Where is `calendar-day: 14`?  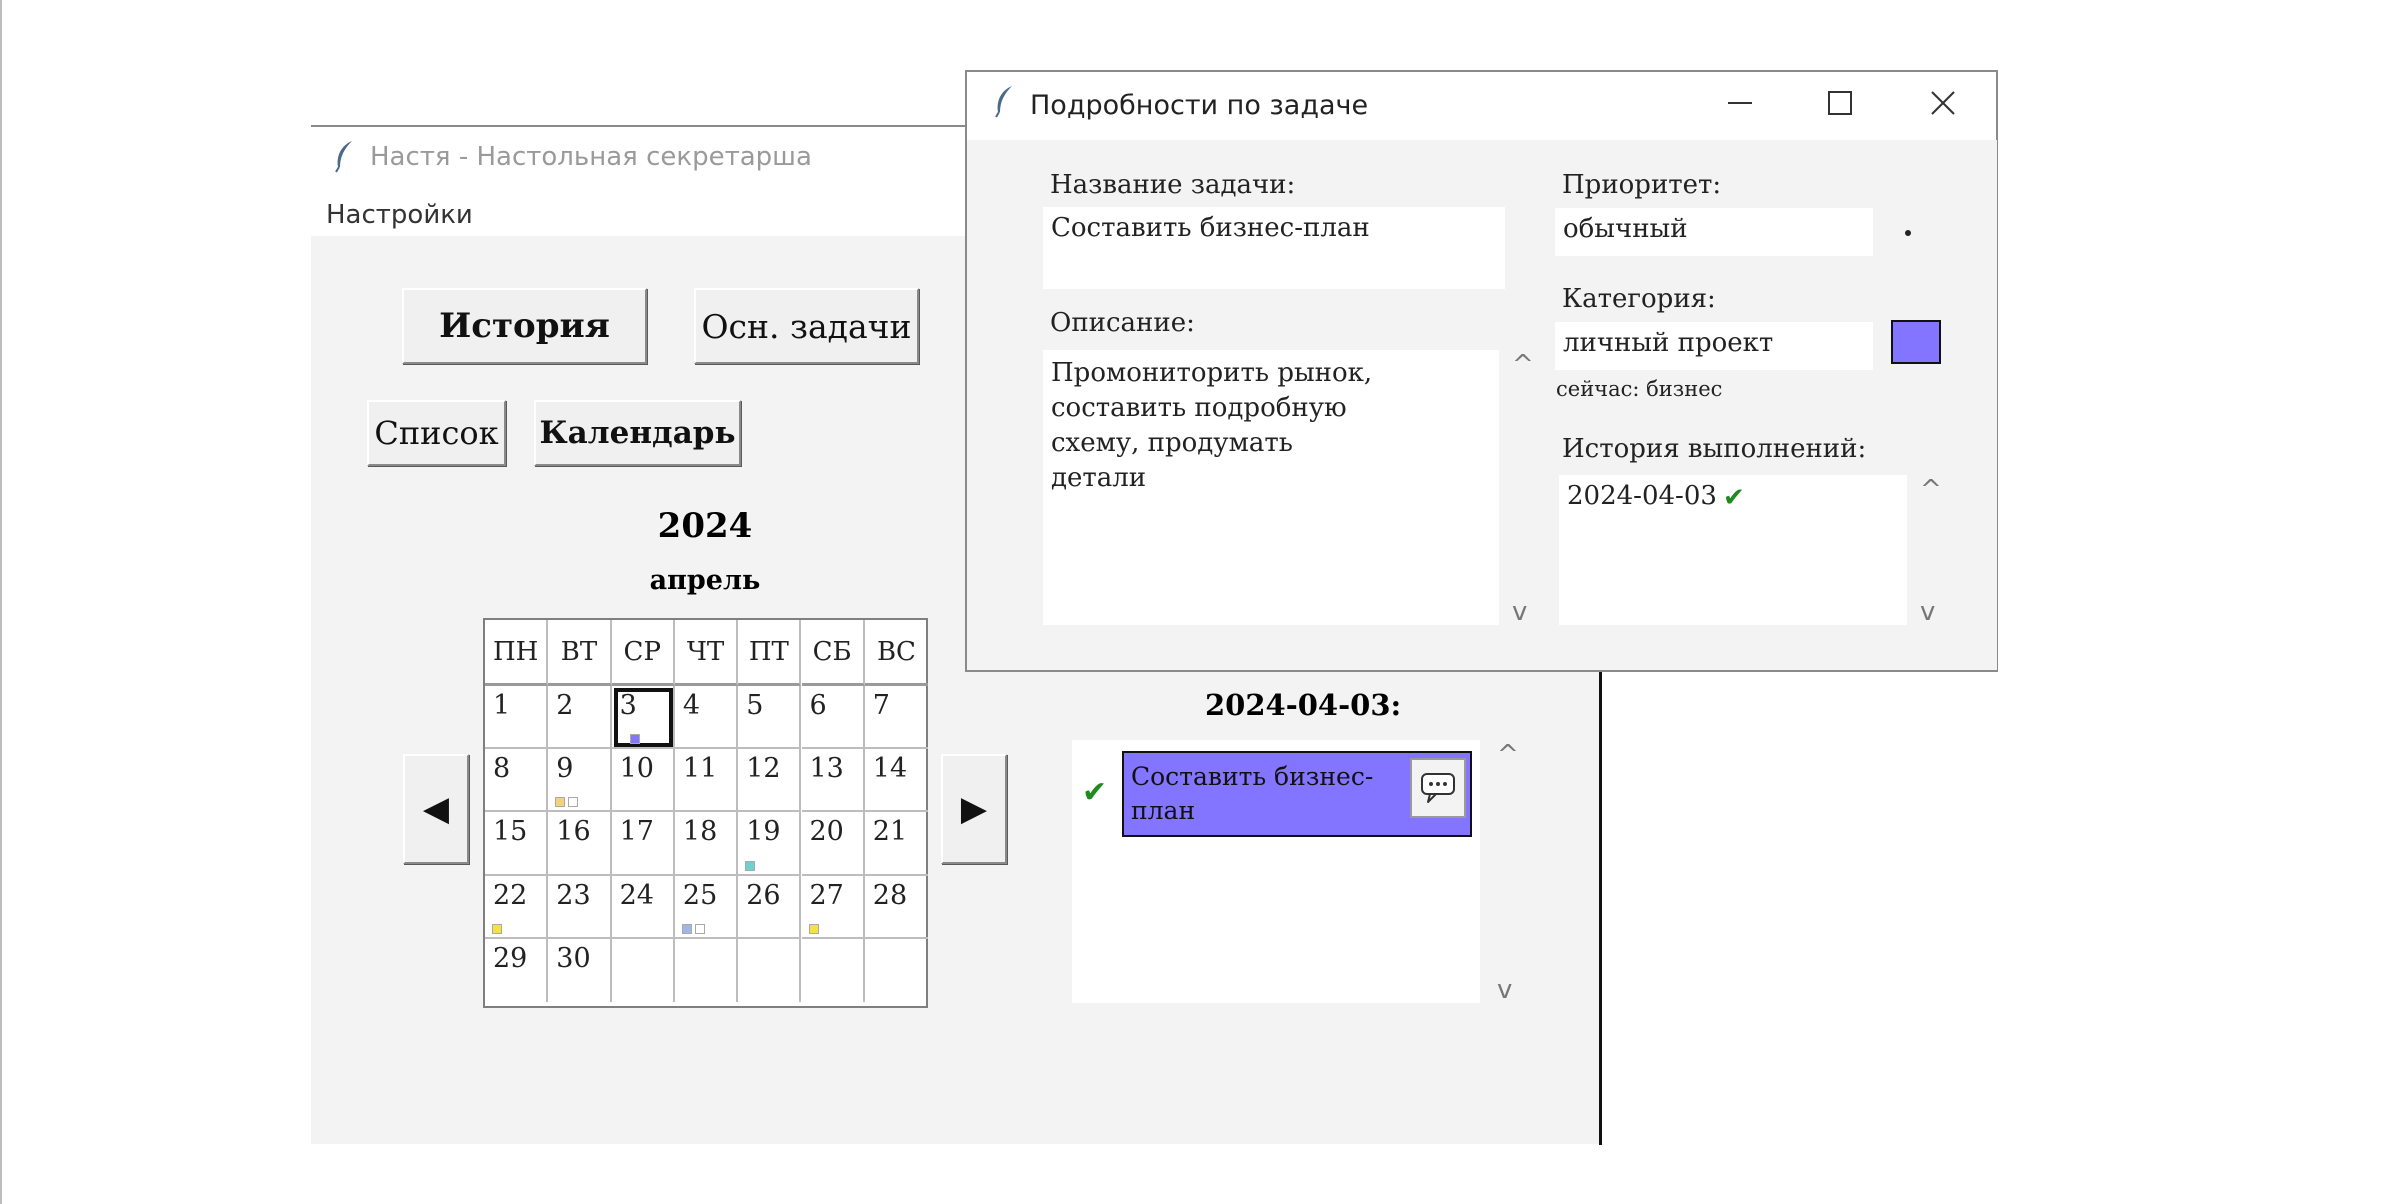 calendar-day: 14 is located at coordinates (896, 781).